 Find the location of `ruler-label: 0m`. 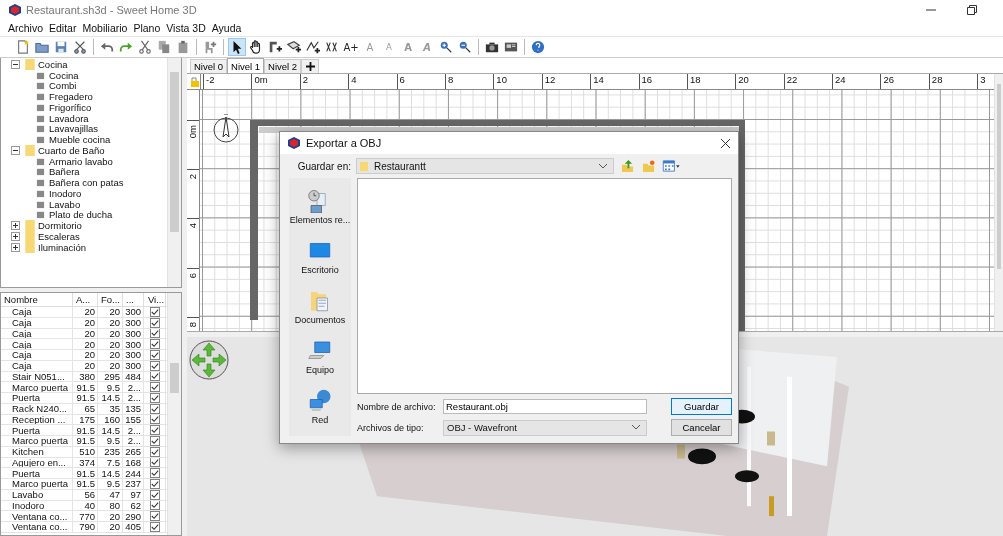

ruler-label: 0m is located at coordinates (193, 132).